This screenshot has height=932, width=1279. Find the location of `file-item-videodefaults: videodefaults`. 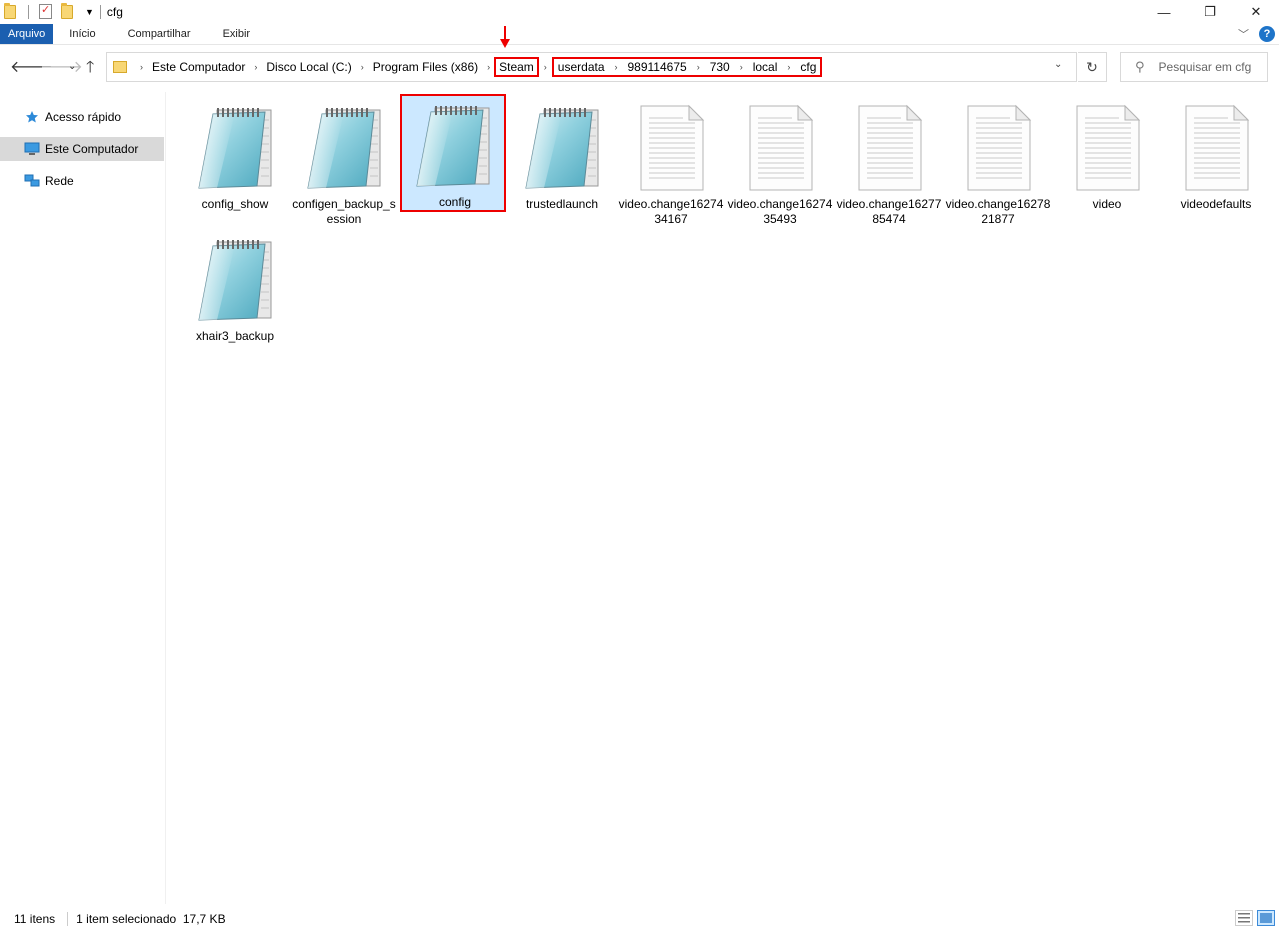

file-item-videodefaults: videodefaults is located at coordinates (1216, 155).